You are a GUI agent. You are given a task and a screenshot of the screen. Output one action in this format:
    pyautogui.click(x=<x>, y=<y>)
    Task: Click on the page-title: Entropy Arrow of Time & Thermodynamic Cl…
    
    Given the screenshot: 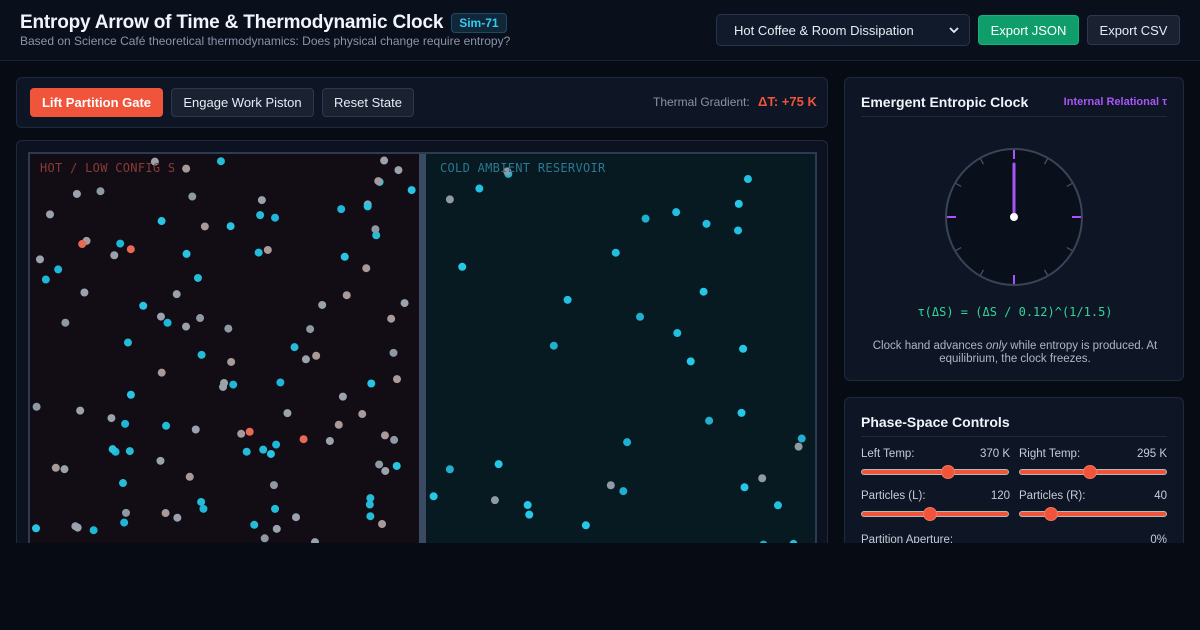 What is the action you would take?
    pyautogui.click(x=232, y=22)
    